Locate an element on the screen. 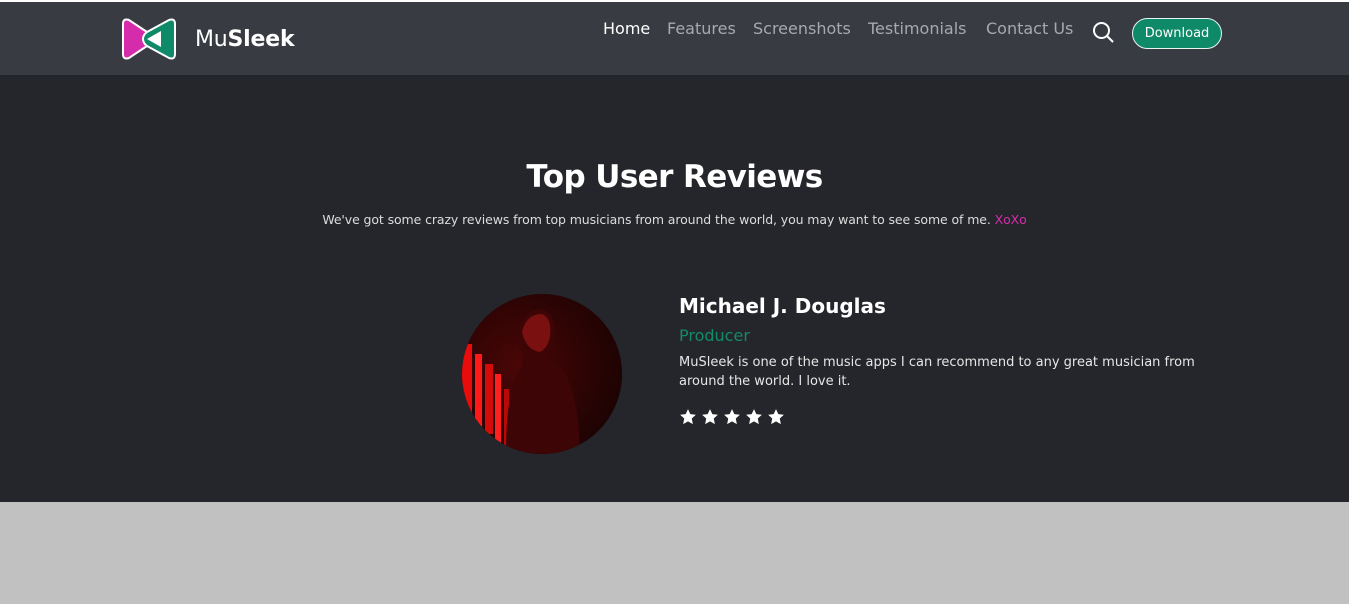  musleek-logo-icon is located at coordinates (149, 39).